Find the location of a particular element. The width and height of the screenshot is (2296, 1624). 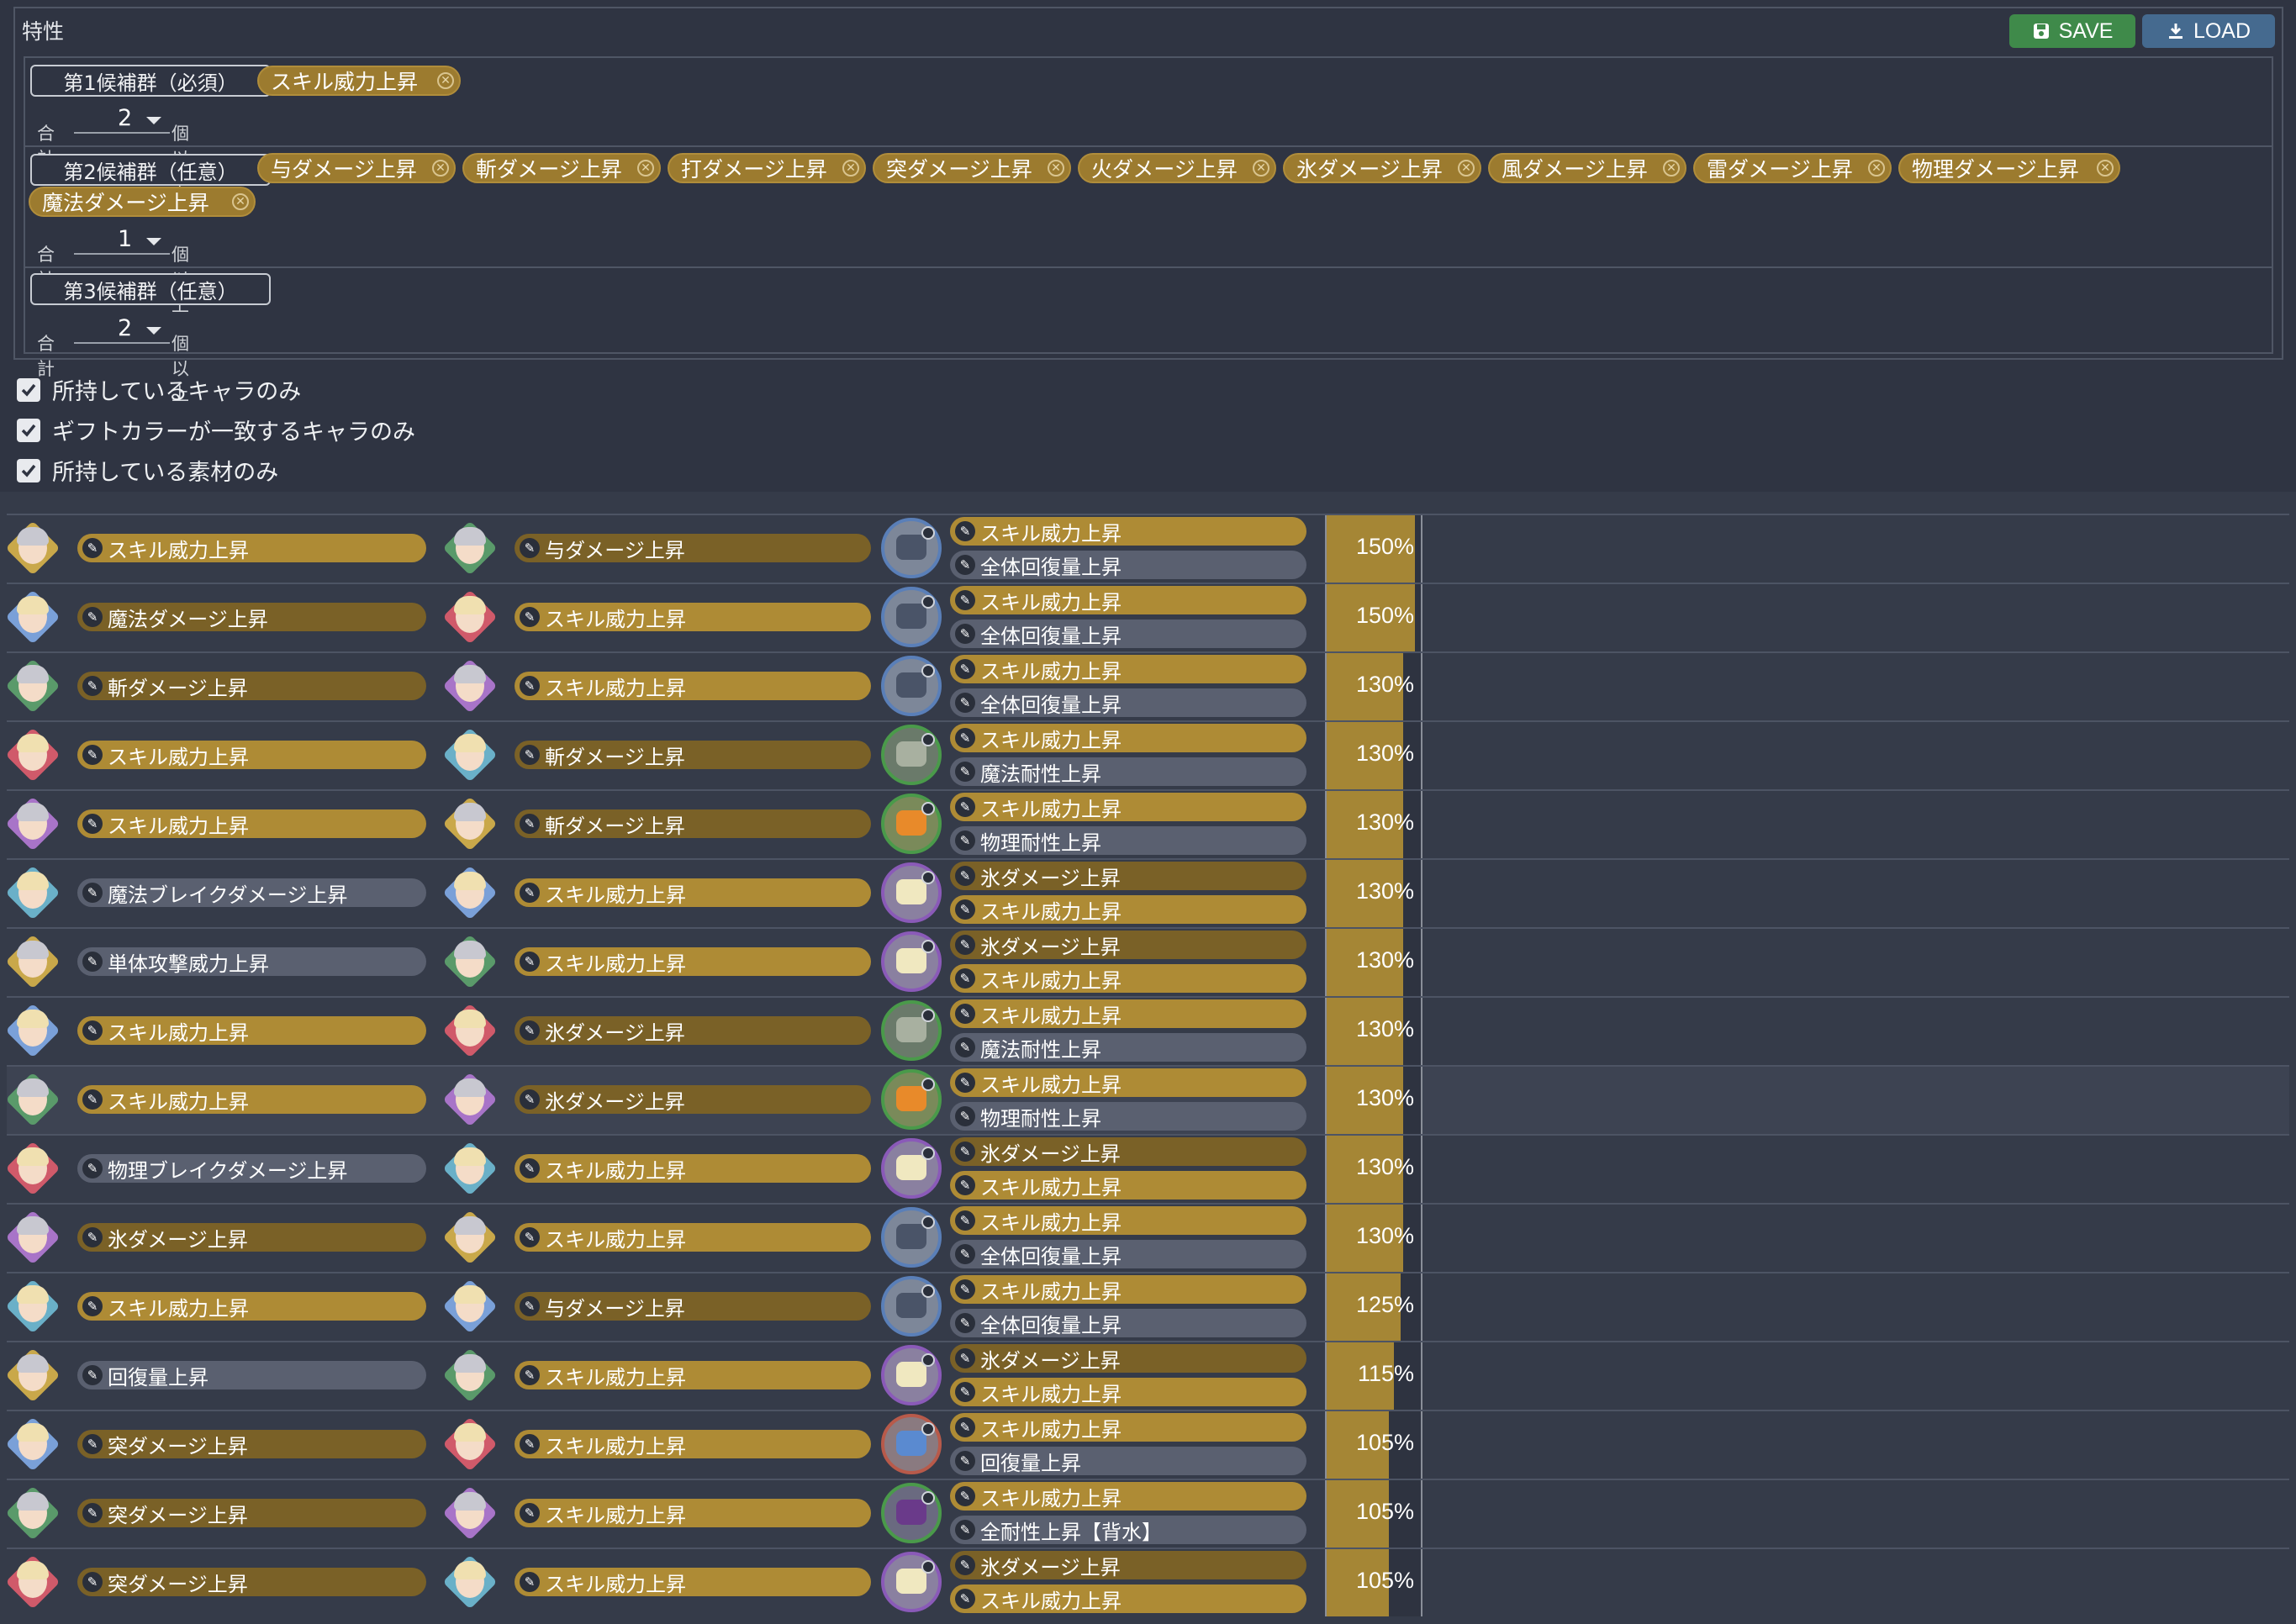

download-icon is located at coordinates (2176, 31).